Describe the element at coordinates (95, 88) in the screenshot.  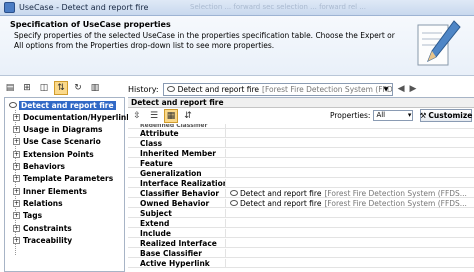
I see `filter-icon: ▥` at that location.